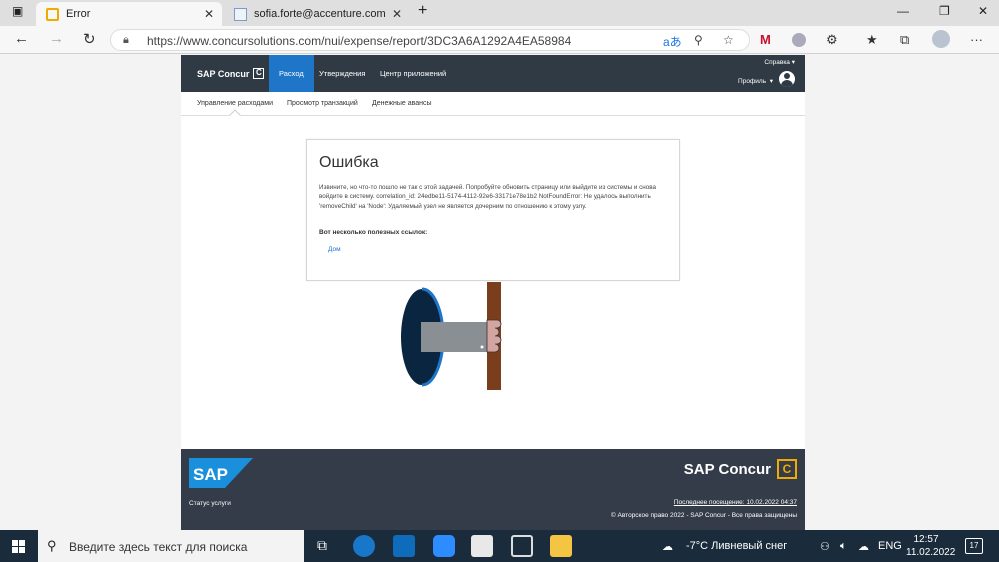 Image resolution: width=999 pixels, height=562 pixels. Describe the element at coordinates (903, 11) in the screenshot. I see `minimize-icon: —` at that location.